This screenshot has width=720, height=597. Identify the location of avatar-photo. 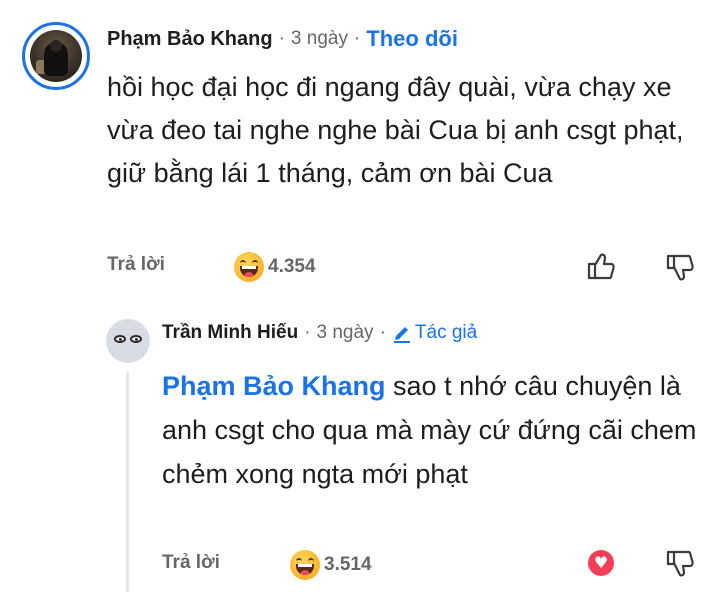
(56, 56).